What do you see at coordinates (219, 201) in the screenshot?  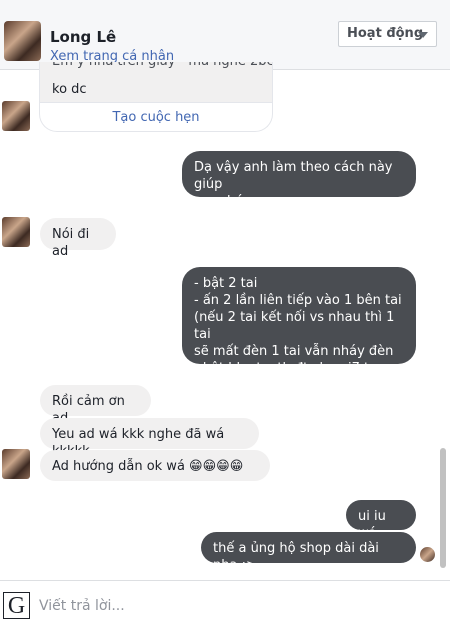 I see `message-line: em nhé` at bounding box center [219, 201].